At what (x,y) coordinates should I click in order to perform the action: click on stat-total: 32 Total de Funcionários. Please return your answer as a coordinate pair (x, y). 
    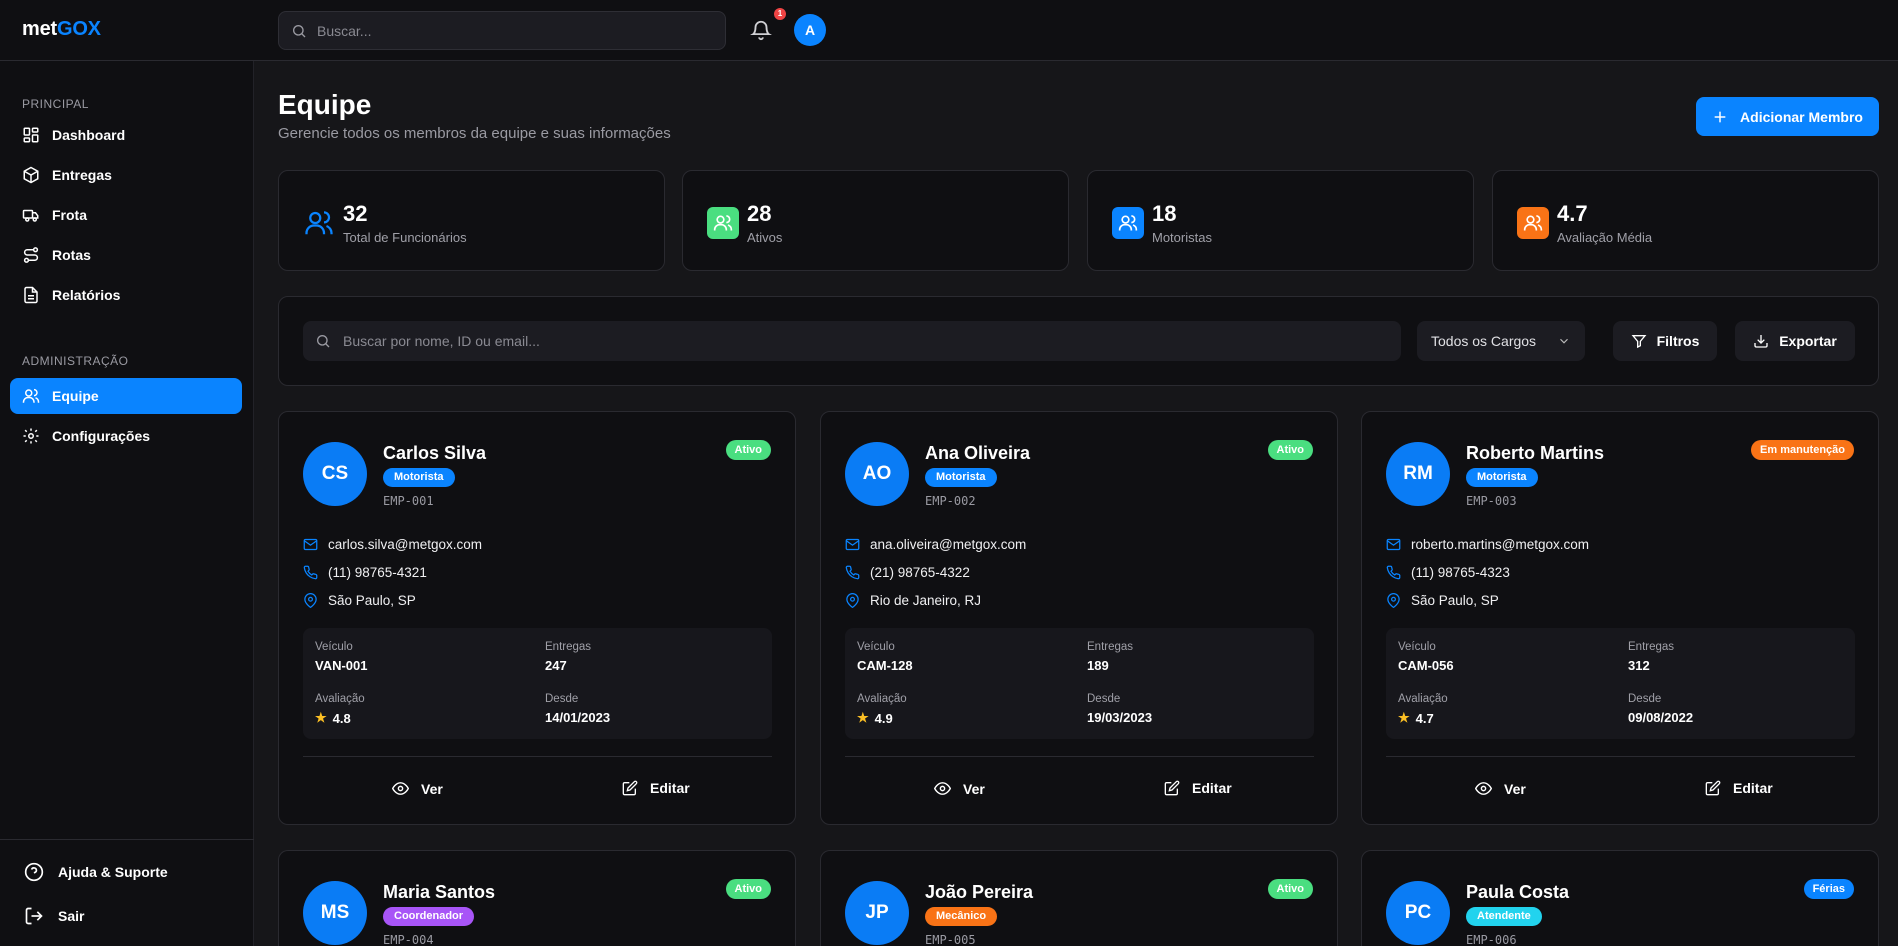
    Looking at the image, I should click on (471, 220).